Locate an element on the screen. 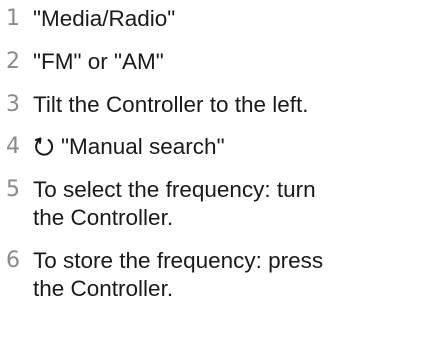 The width and height of the screenshot is (422, 342). step-number: 3 is located at coordinates (13, 104).